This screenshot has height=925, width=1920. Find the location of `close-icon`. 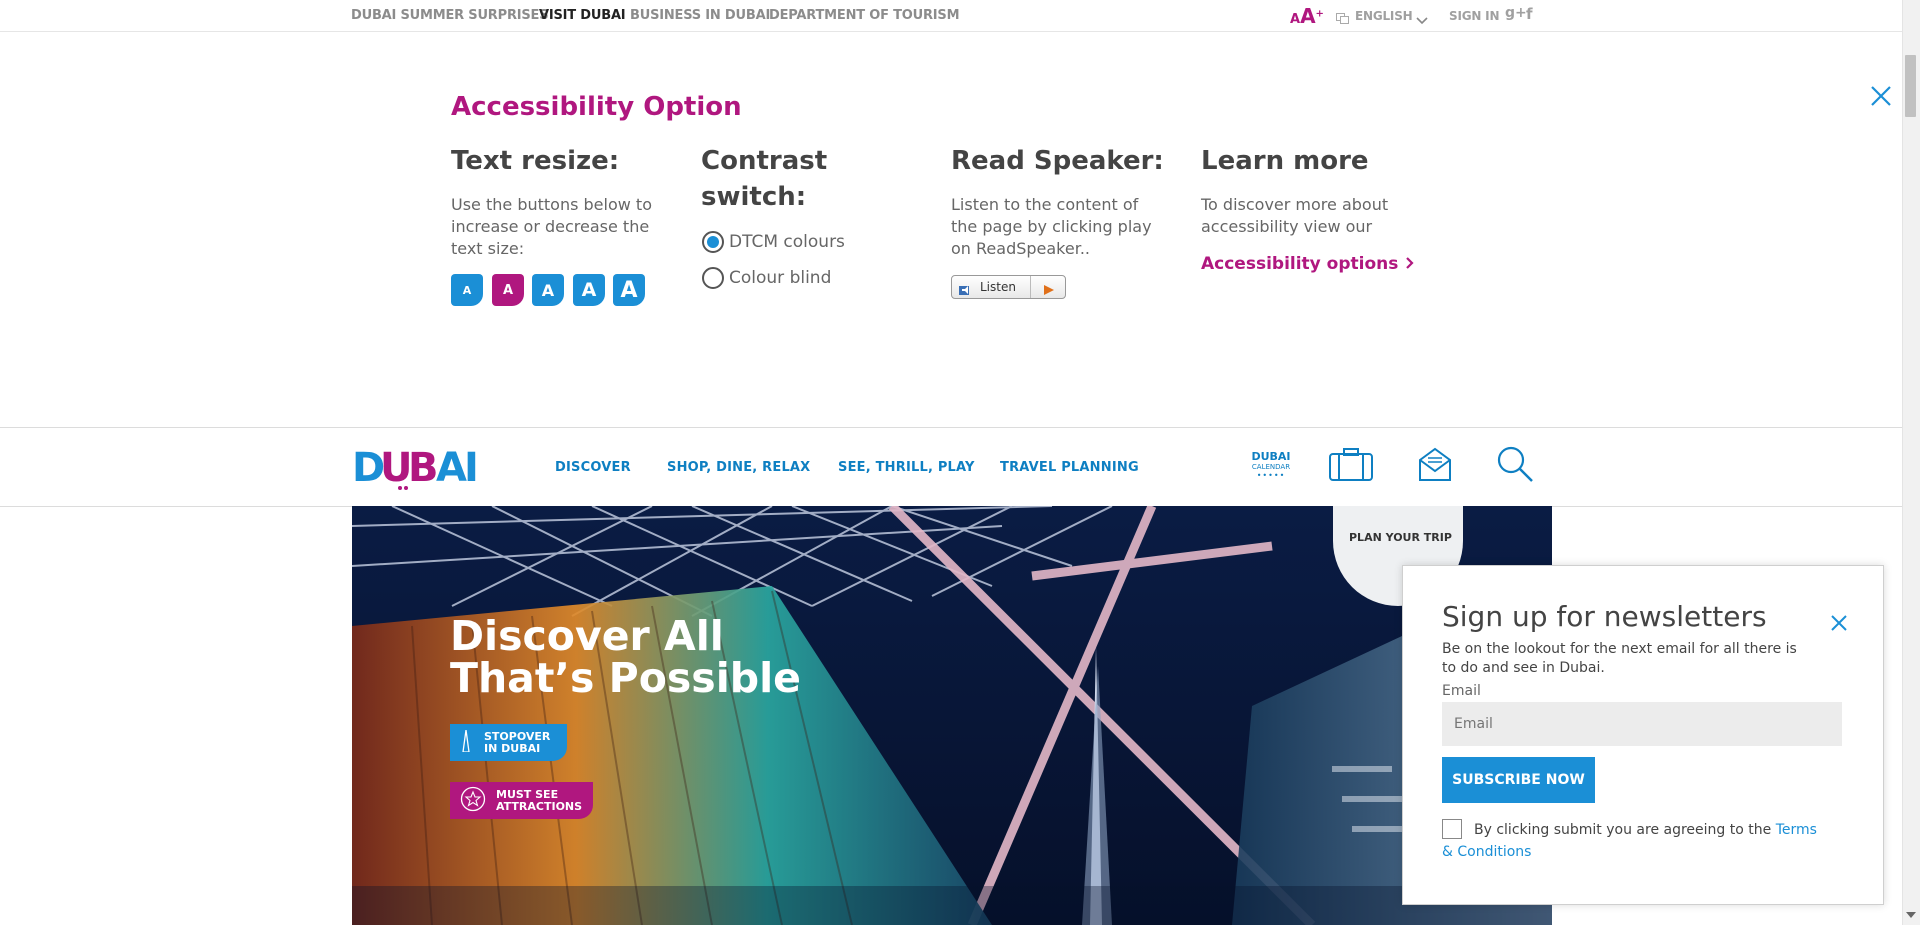

close-icon is located at coordinates (1881, 98).